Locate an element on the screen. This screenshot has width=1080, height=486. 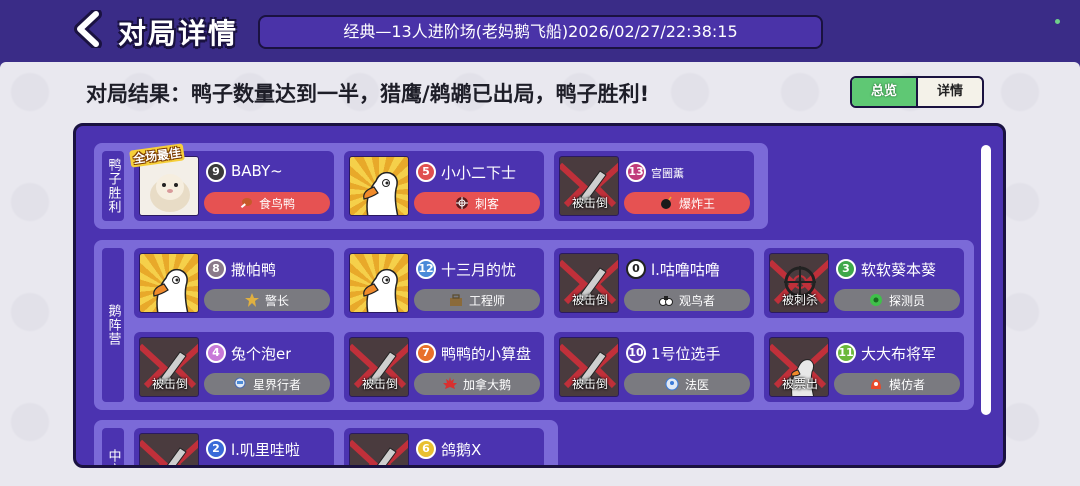
player-number: 9 is located at coordinates (216, 172).